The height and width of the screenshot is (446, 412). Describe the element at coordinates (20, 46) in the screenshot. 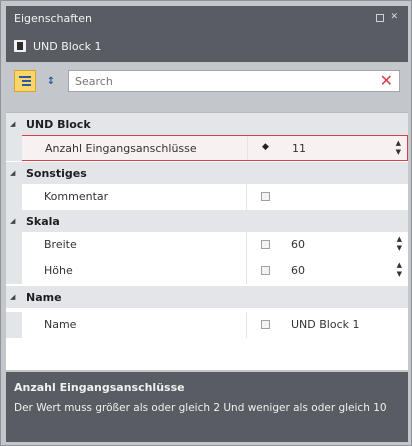

I see `object-icon` at that location.